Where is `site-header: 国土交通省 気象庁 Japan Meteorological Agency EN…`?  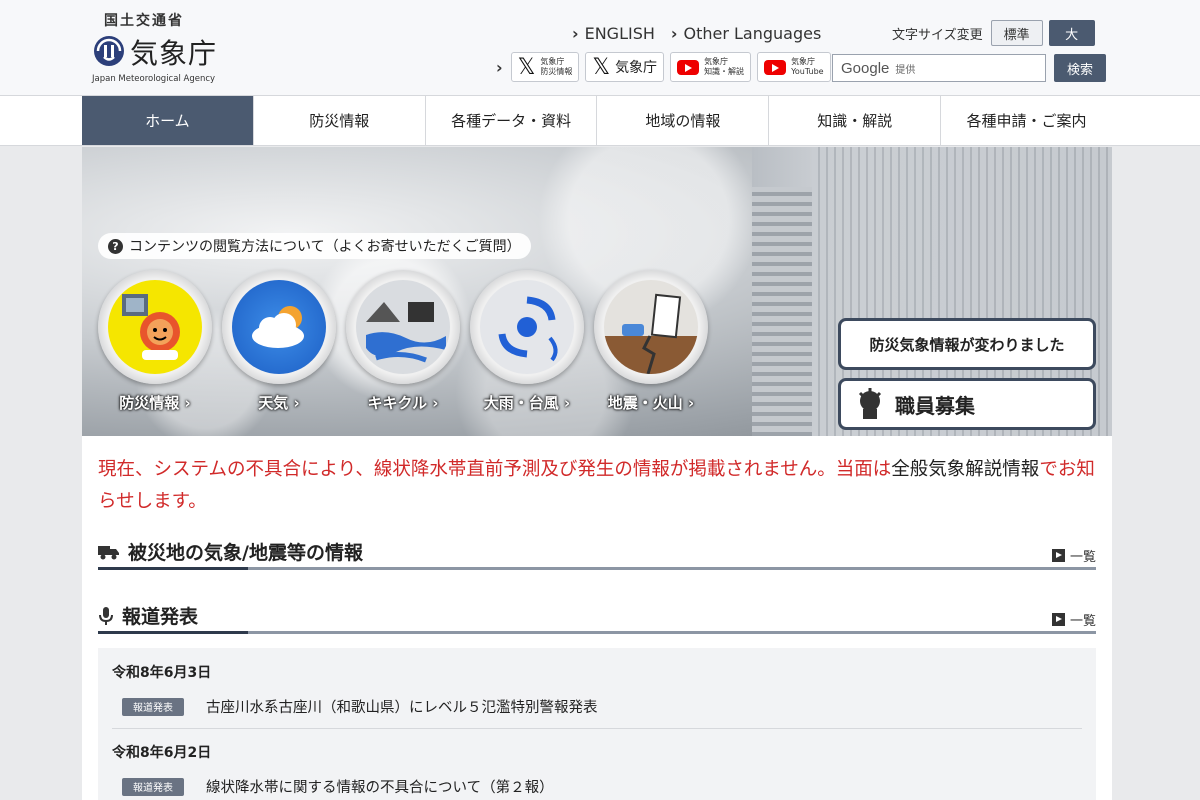 site-header: 国土交通省 気象庁 Japan Meteorological Agency EN… is located at coordinates (600, 48).